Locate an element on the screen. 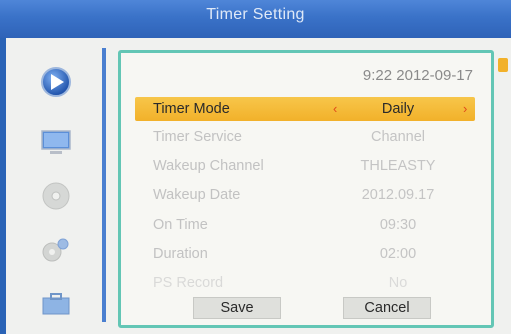  sidebar-divider is located at coordinates (104, 185).